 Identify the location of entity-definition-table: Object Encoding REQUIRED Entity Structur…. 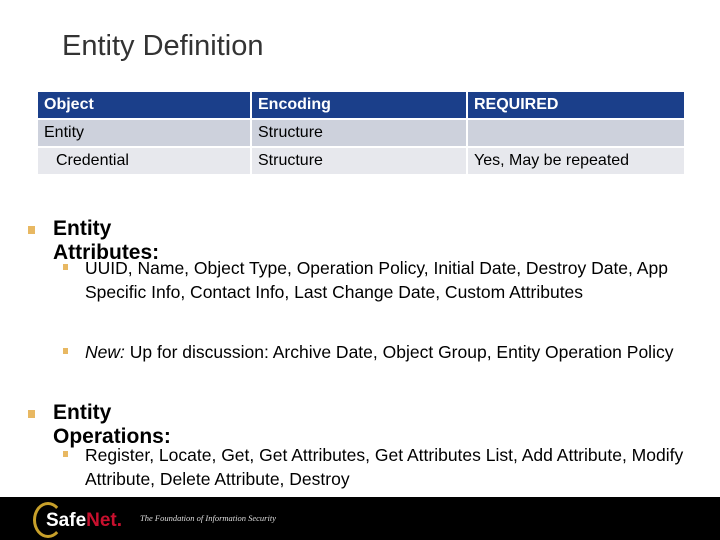
(361, 133).